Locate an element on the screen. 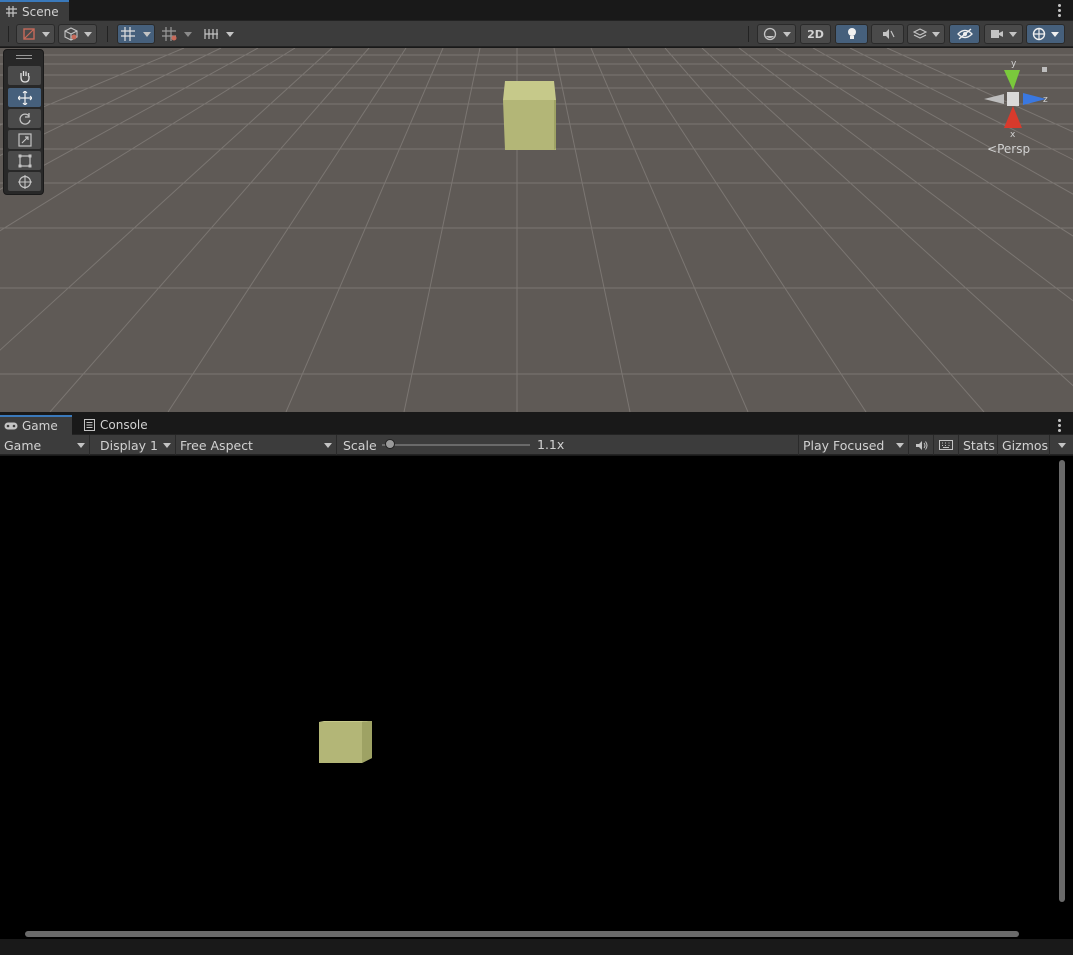 This screenshot has height=955, width=1073. stats-label: Stats is located at coordinates (979, 445).